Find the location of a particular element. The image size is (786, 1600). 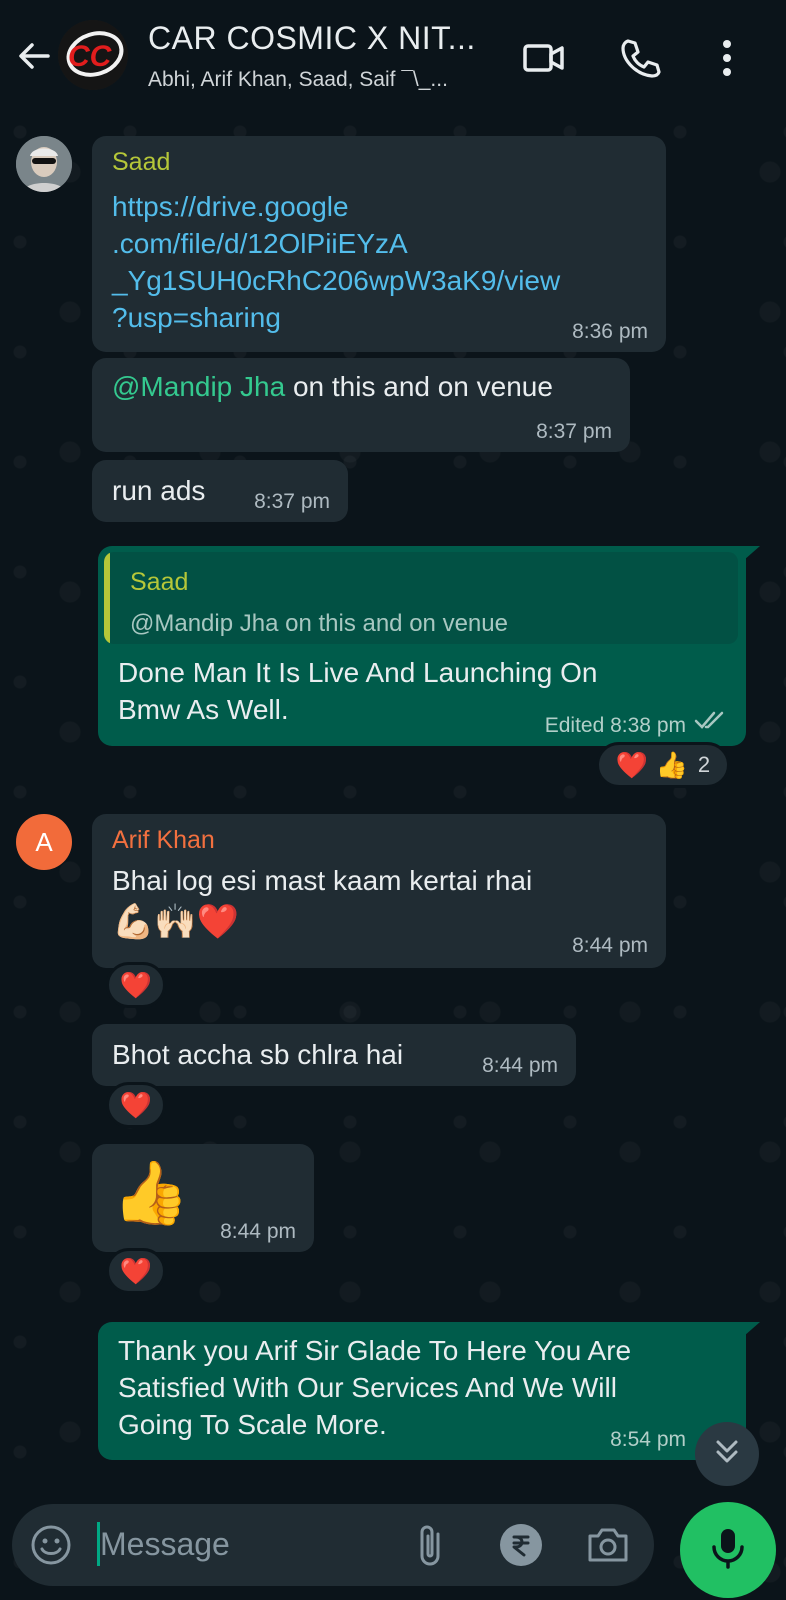

reaction-badge: ❤️ 👍 2 is located at coordinates (663, 765).